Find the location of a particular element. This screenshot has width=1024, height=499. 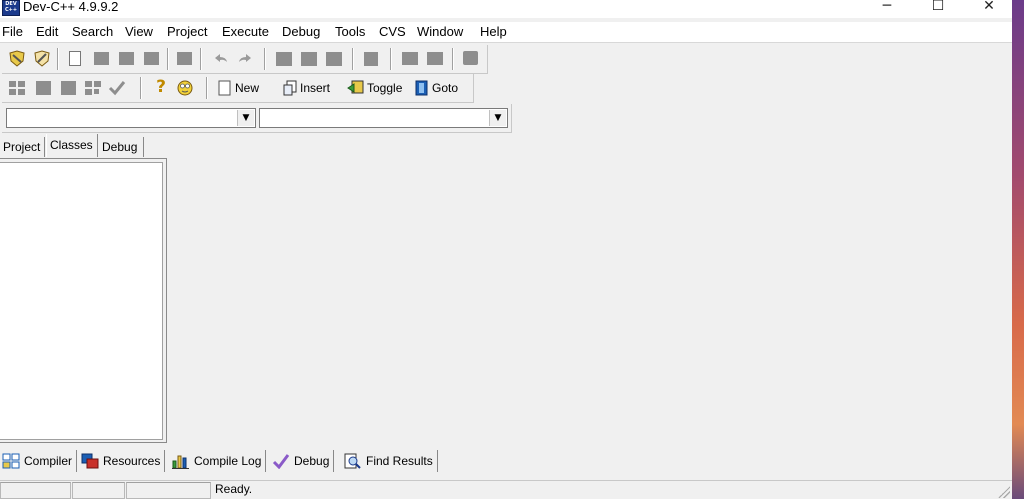

menu-execute: Execute is located at coordinates (245, 32).